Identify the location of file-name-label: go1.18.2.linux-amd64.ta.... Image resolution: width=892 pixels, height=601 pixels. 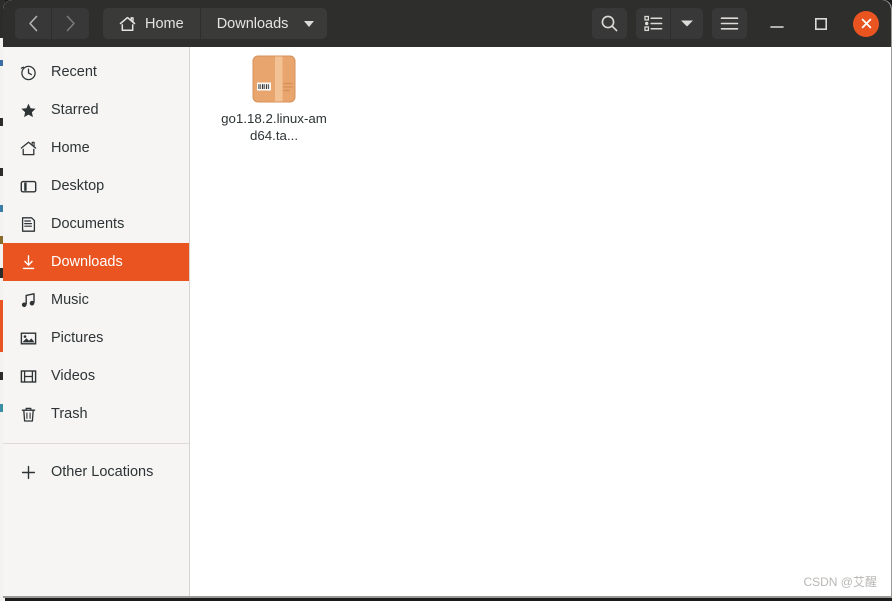
(274, 127).